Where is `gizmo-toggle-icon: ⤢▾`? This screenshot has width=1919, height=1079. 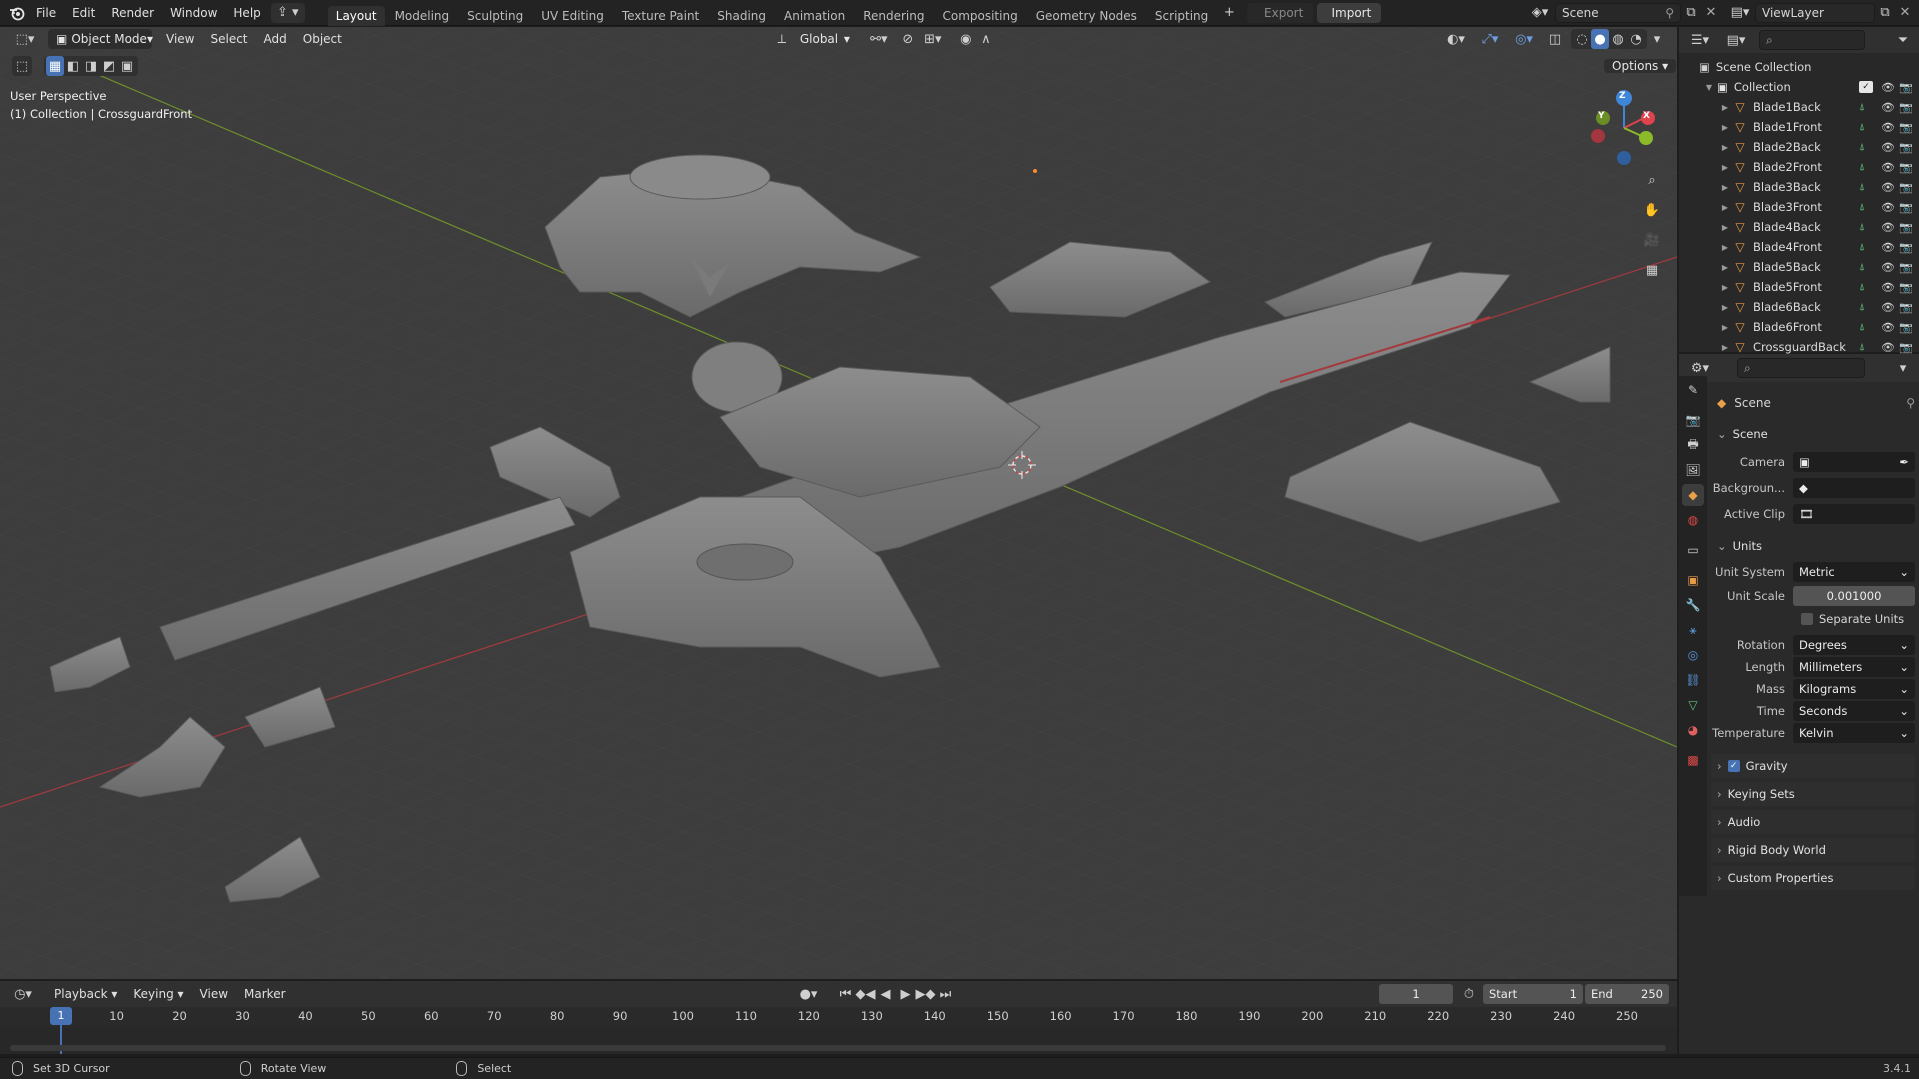 gizmo-toggle-icon: ⤢▾ is located at coordinates (1490, 39).